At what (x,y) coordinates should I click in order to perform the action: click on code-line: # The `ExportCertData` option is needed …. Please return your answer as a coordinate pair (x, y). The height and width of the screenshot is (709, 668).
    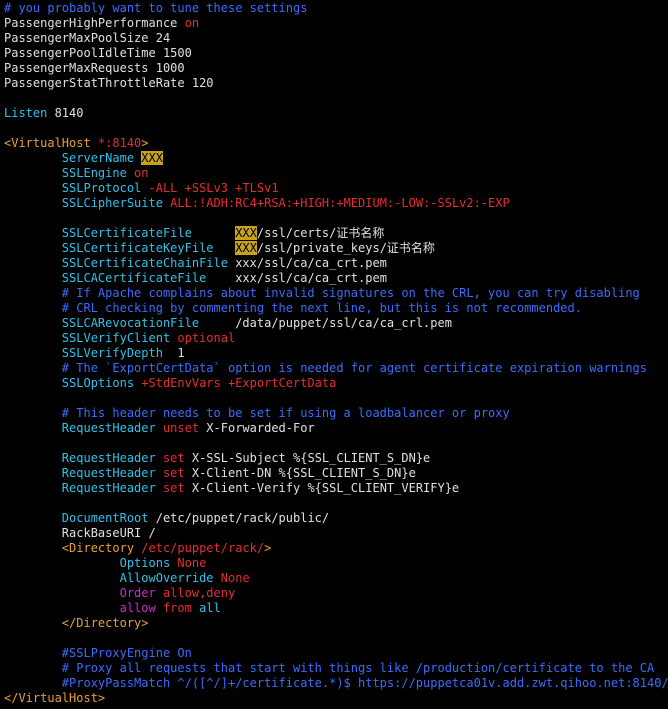
    Looking at the image, I should click on (336, 368).